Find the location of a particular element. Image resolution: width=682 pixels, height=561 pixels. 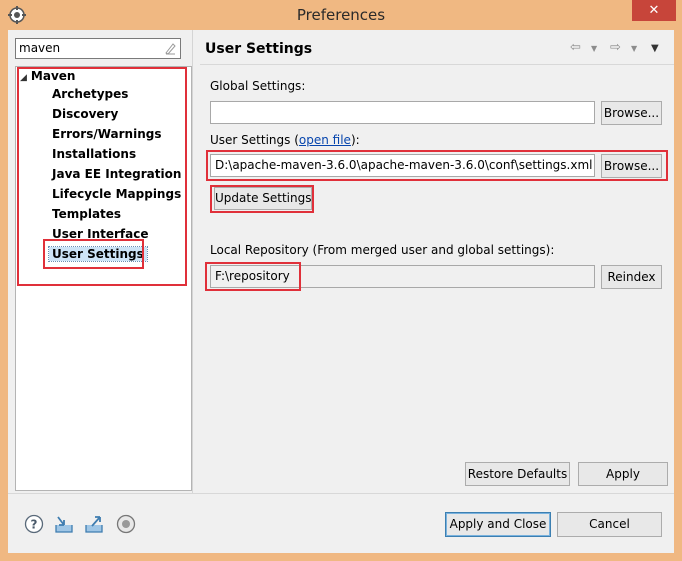

open-file-link: open file is located at coordinates (325, 140).